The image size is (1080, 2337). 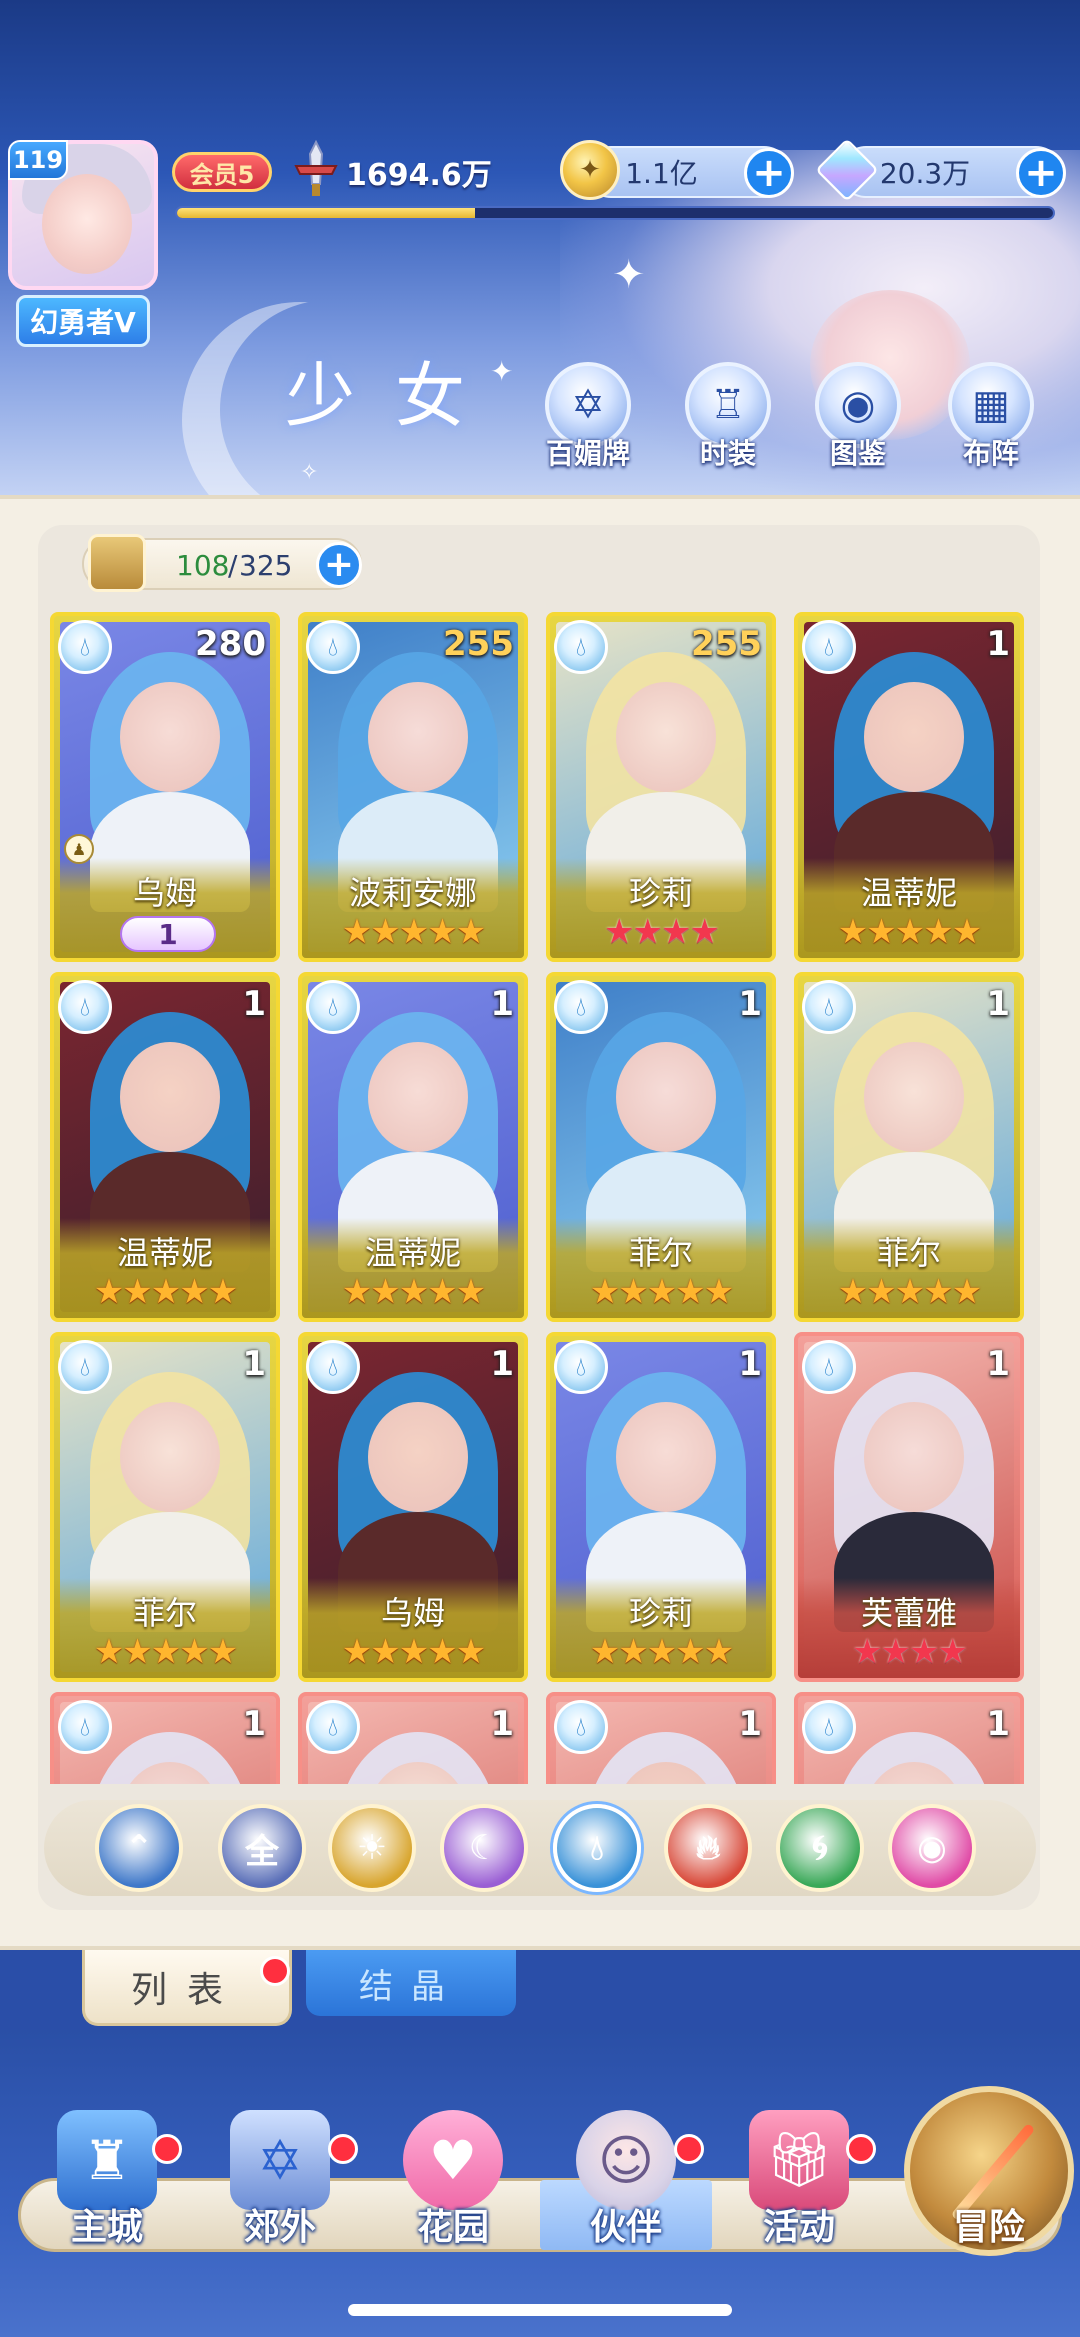 I want to click on nav-main-city: ♜ 主城, so click(x=107, y=2185).